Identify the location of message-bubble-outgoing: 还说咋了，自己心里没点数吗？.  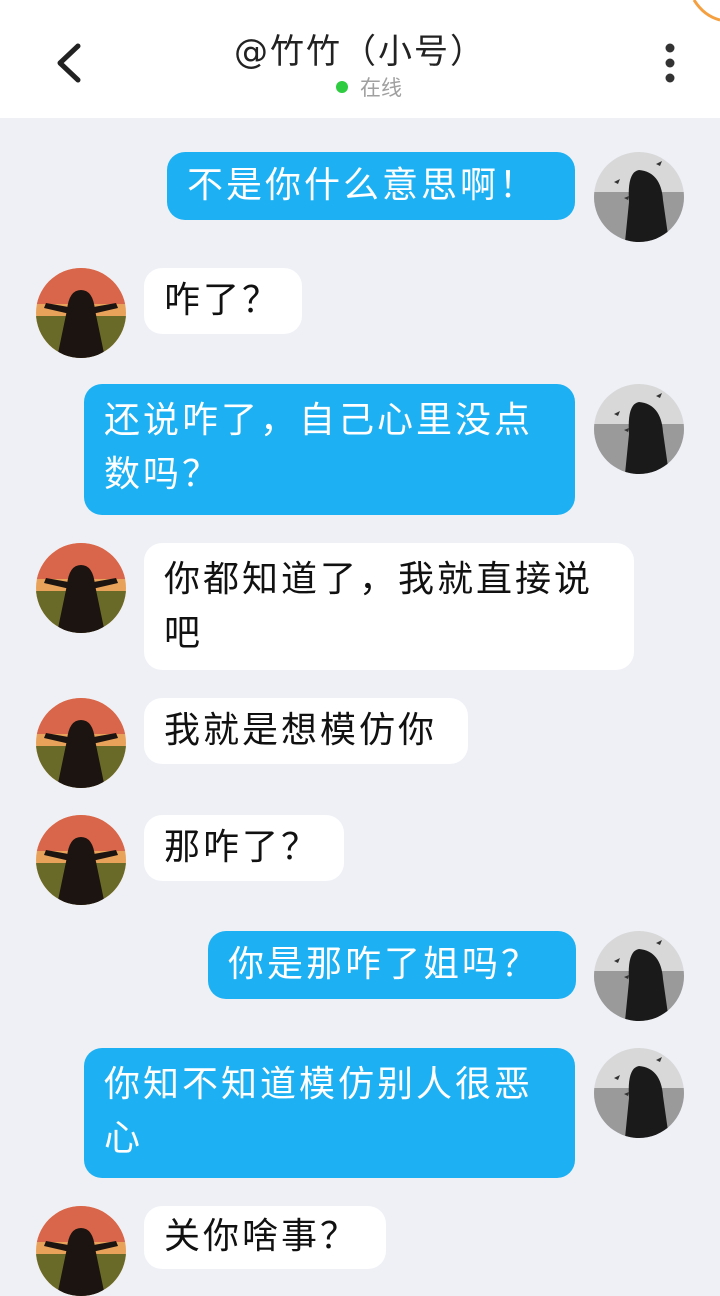
(329, 449).